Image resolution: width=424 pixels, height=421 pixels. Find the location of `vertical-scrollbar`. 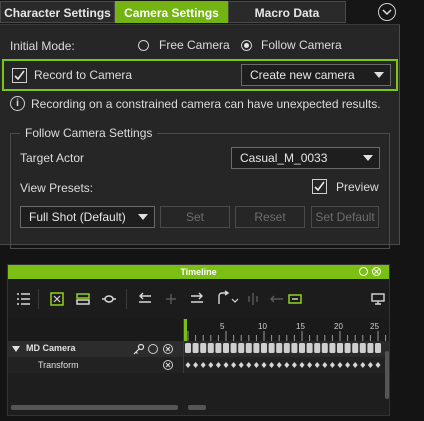

vertical-scrollbar is located at coordinates (387, 375).